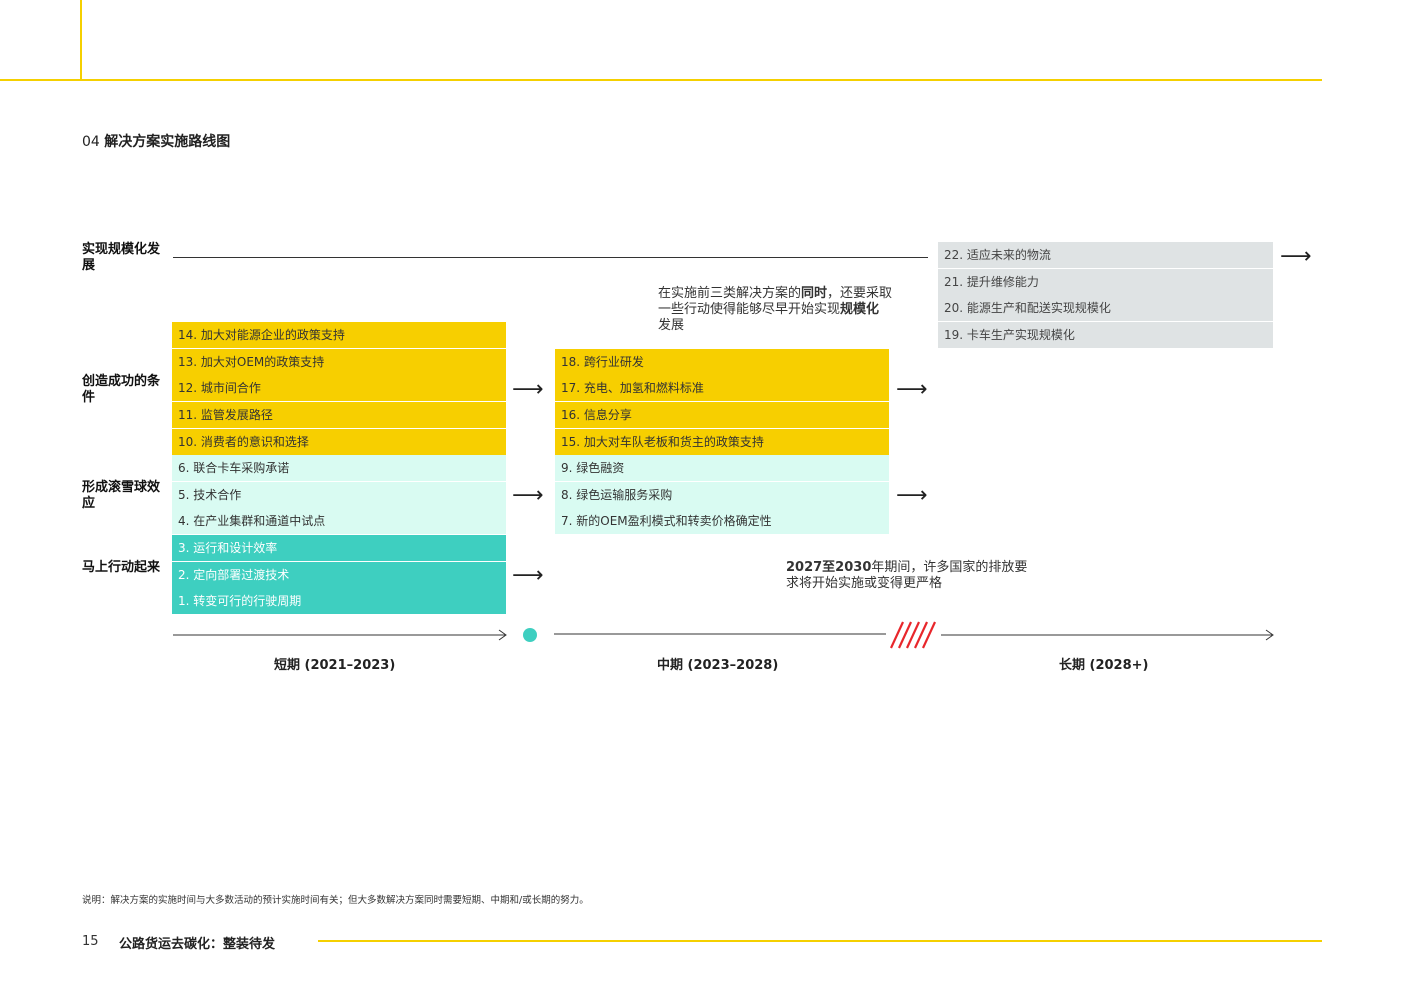 The height and width of the screenshot is (992, 1403). I want to click on short-item-13: 13. 加大对OEM的政策支持, so click(339, 362).